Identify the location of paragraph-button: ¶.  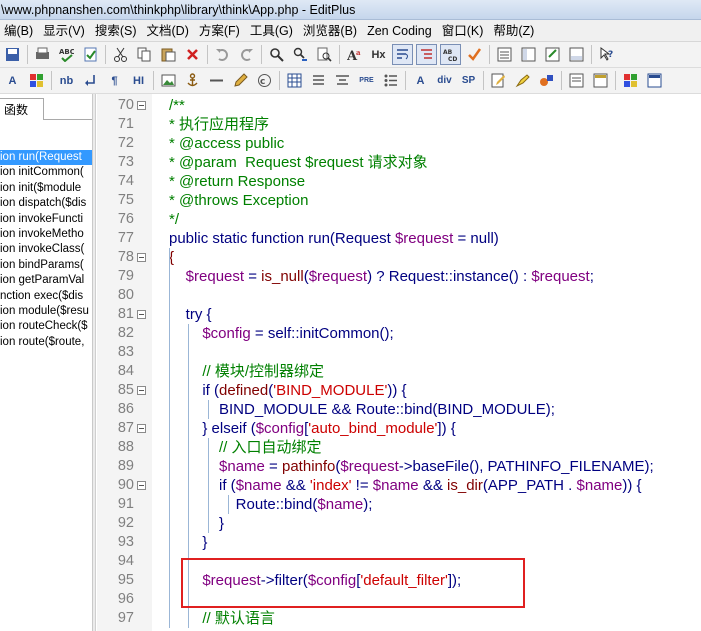
(114, 80).